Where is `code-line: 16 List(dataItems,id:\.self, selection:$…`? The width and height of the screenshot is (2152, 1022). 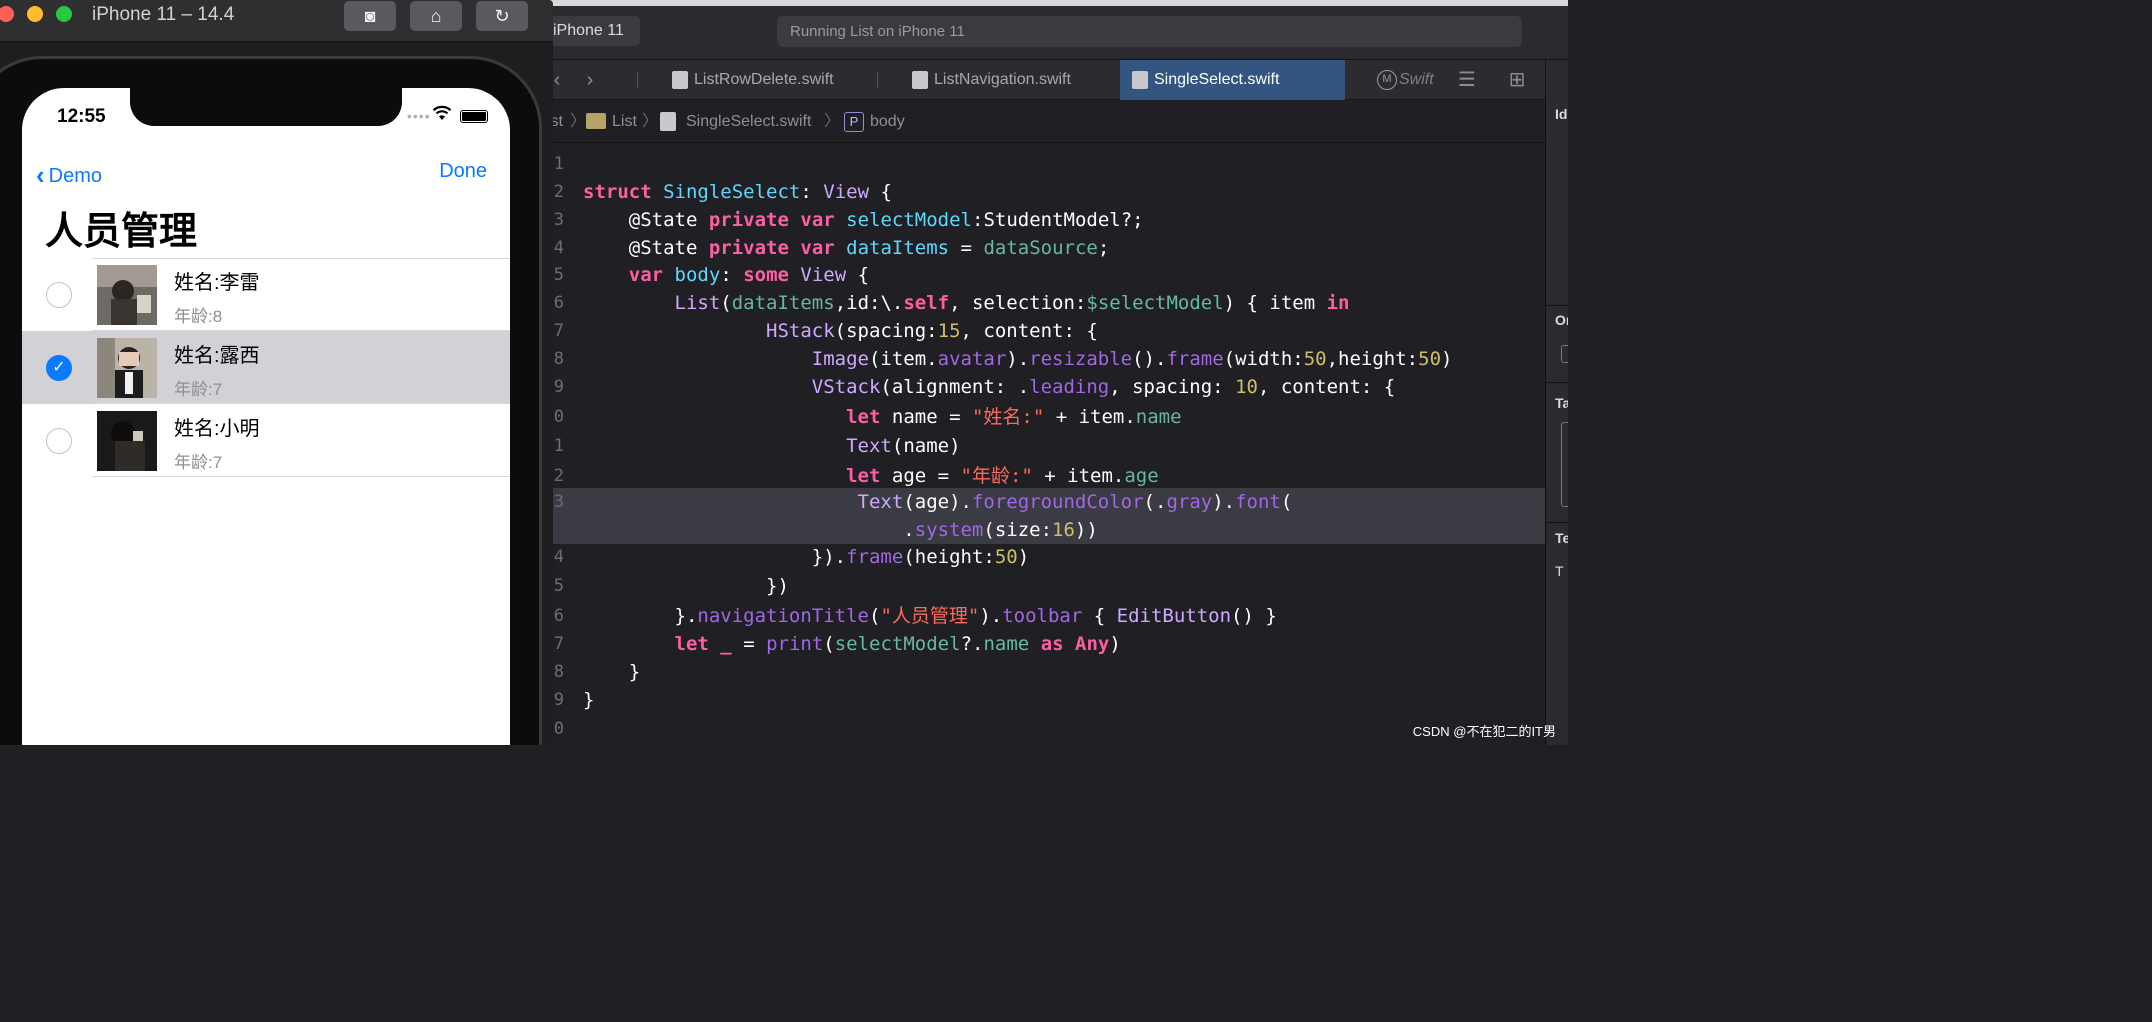 code-line: 16 List(dataItems,id:\.self, selection:$… is located at coordinates (1040, 303).